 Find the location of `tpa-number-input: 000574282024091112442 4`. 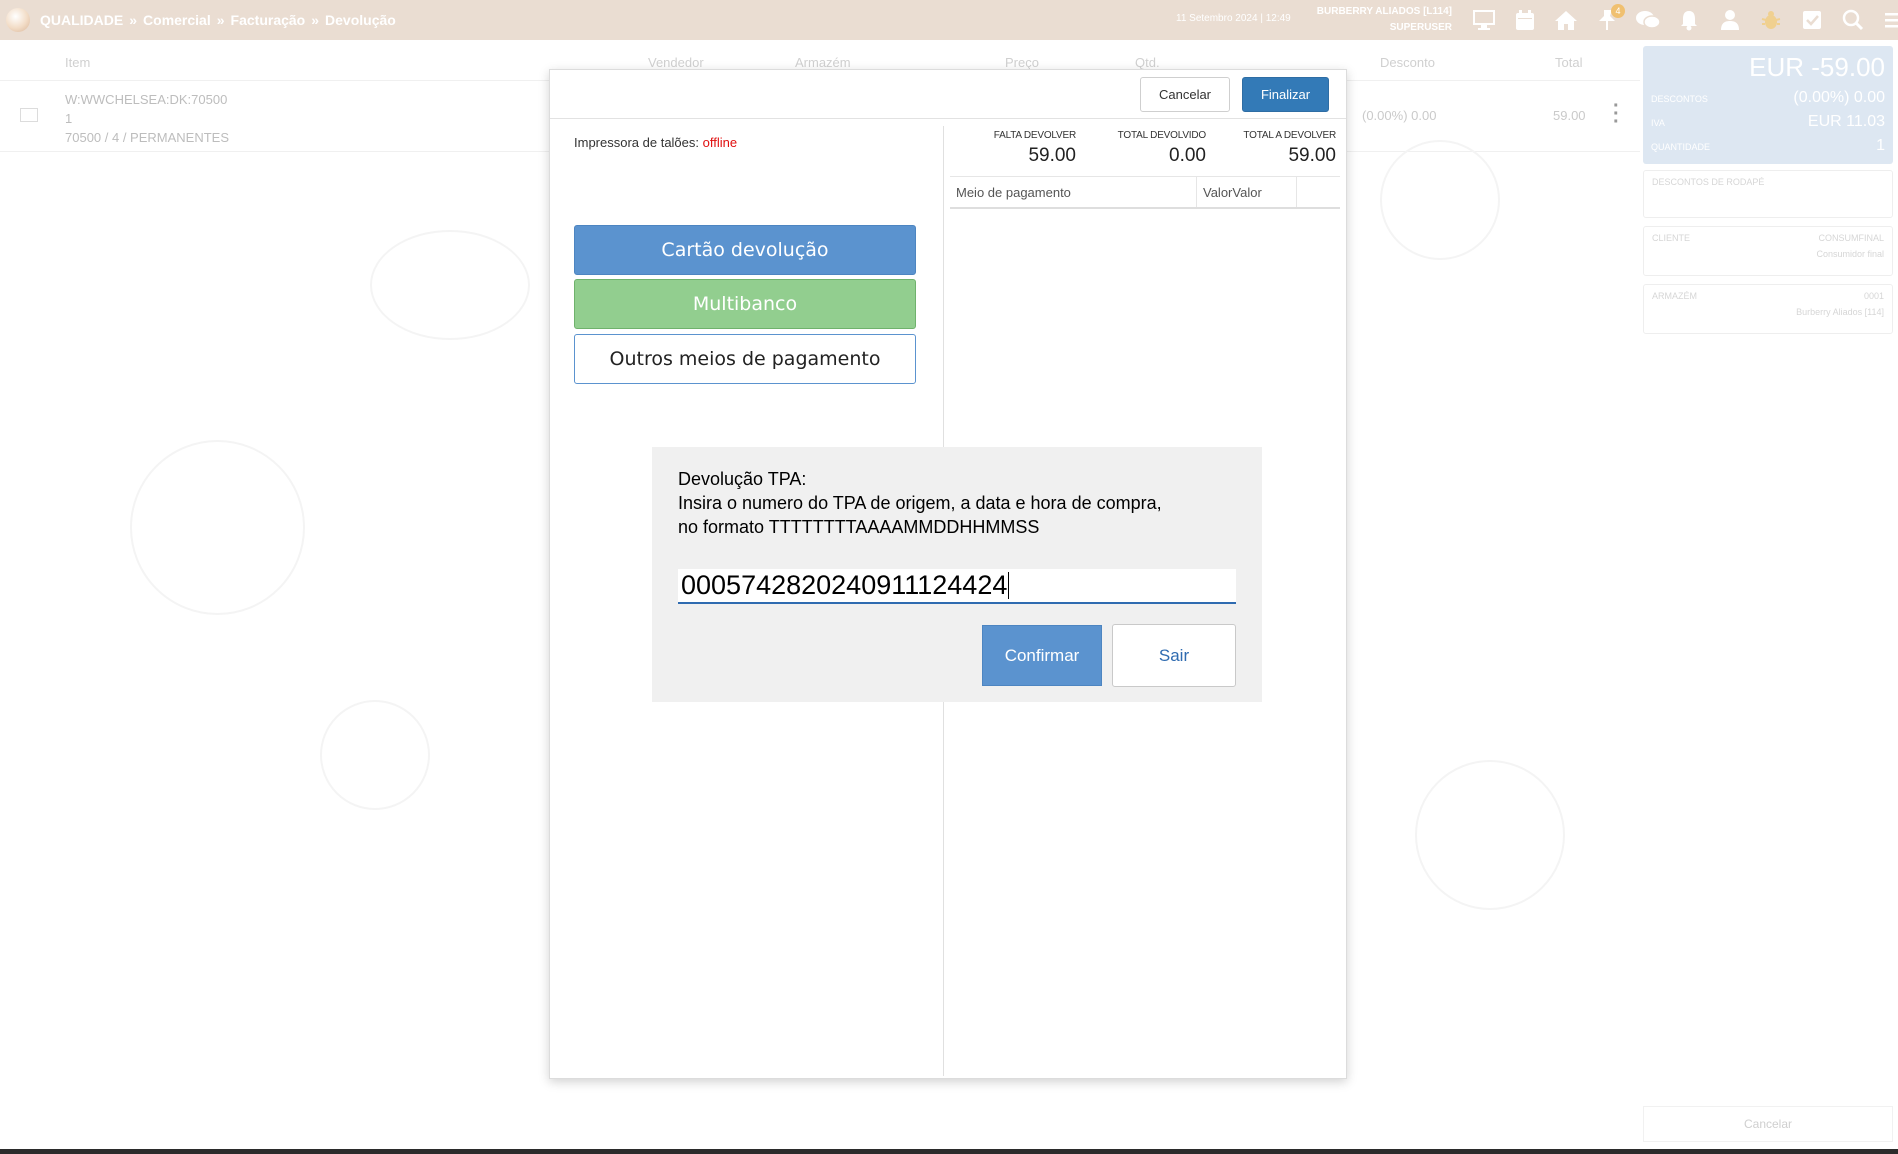

tpa-number-input: 000574282024091112442 4 is located at coordinates (957, 586).